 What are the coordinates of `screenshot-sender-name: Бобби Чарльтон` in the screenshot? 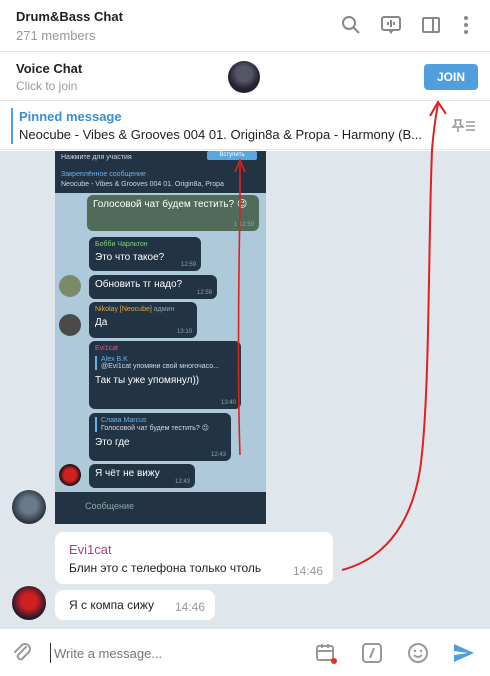 It's located at (121, 244).